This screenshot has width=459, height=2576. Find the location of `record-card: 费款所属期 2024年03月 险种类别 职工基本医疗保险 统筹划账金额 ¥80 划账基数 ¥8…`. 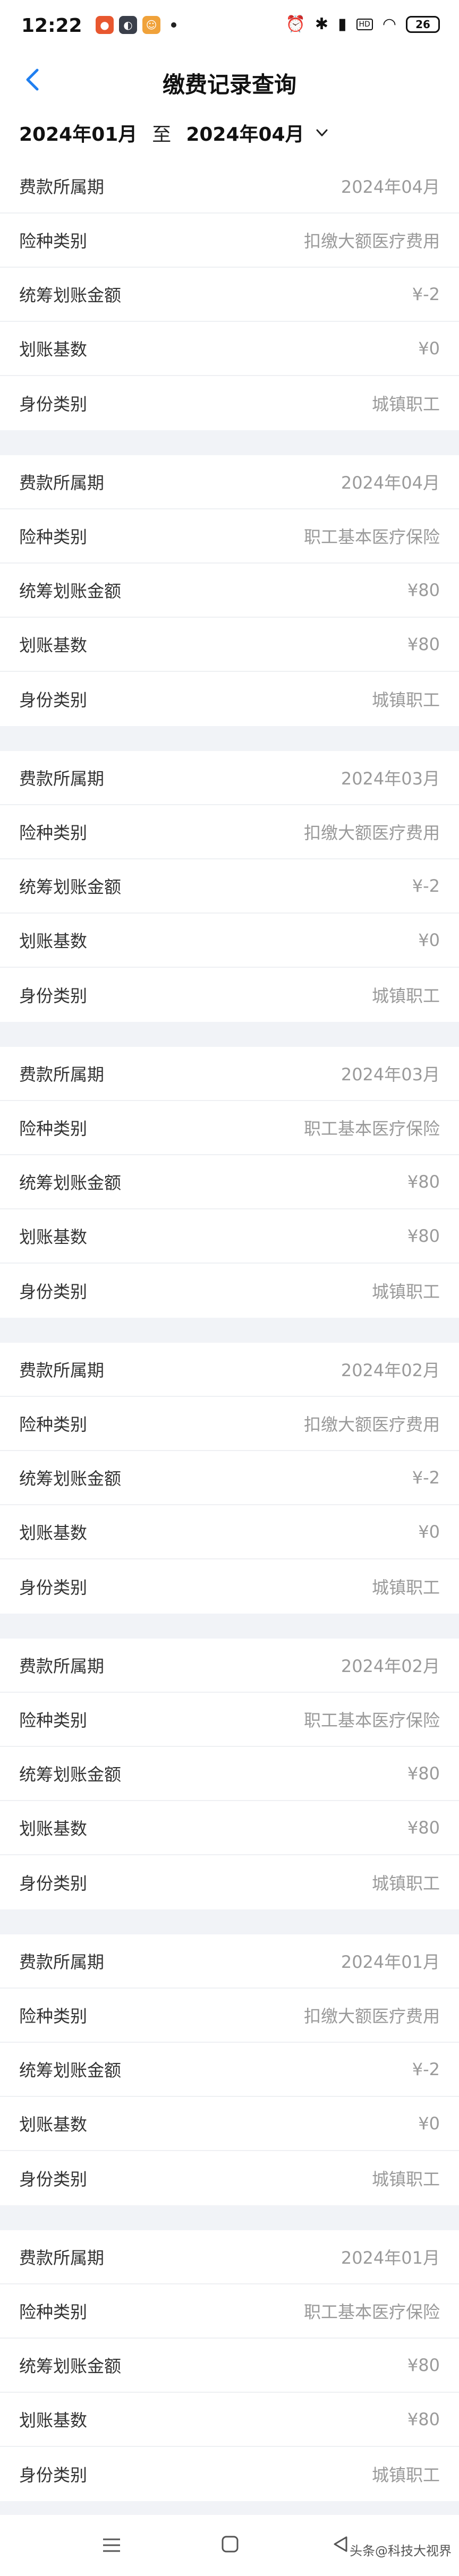

record-card: 费款所属期 2024年03月 险种类别 职工基本医疗保险 统筹划账金额 ¥80 划账基数 ¥8… is located at coordinates (229, 1183).